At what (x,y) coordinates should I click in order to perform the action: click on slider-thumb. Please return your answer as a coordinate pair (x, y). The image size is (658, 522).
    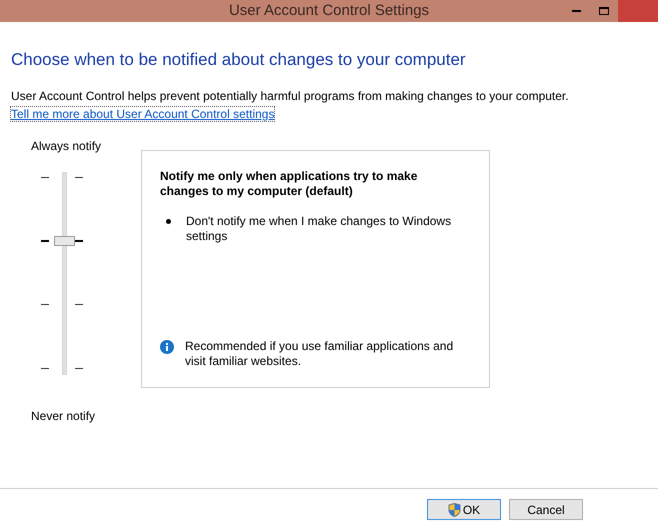
    Looking at the image, I should click on (64, 241).